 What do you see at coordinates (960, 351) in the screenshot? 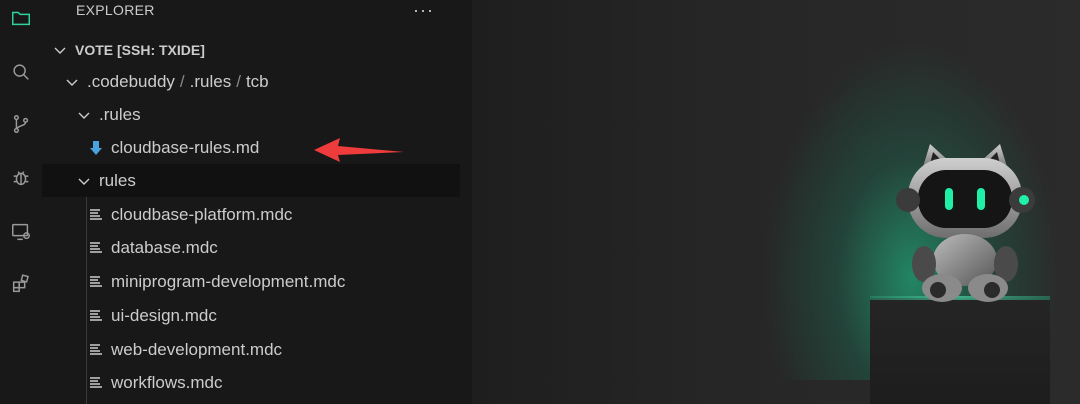
I see `mascot-shelf` at bounding box center [960, 351].